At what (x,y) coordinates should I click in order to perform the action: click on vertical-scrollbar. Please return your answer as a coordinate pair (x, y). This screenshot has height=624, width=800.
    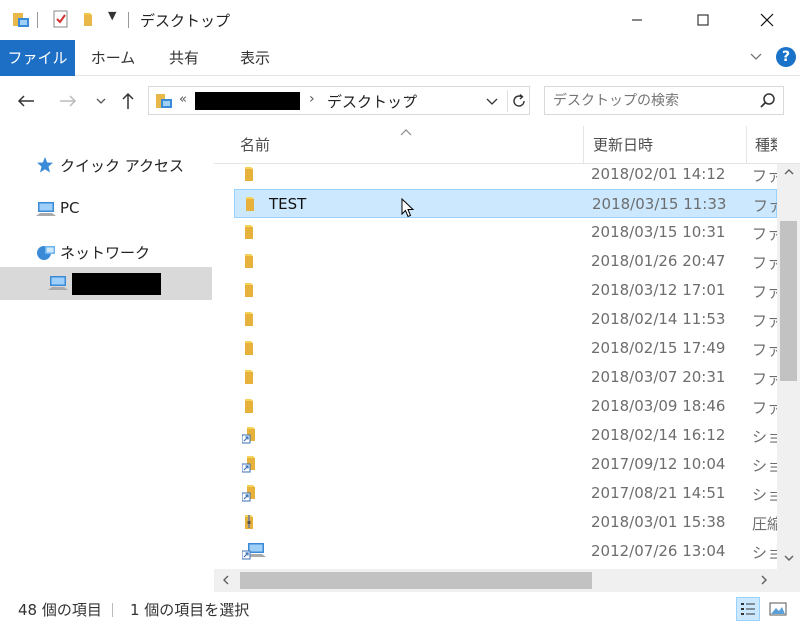
    Looking at the image, I should click on (788, 366).